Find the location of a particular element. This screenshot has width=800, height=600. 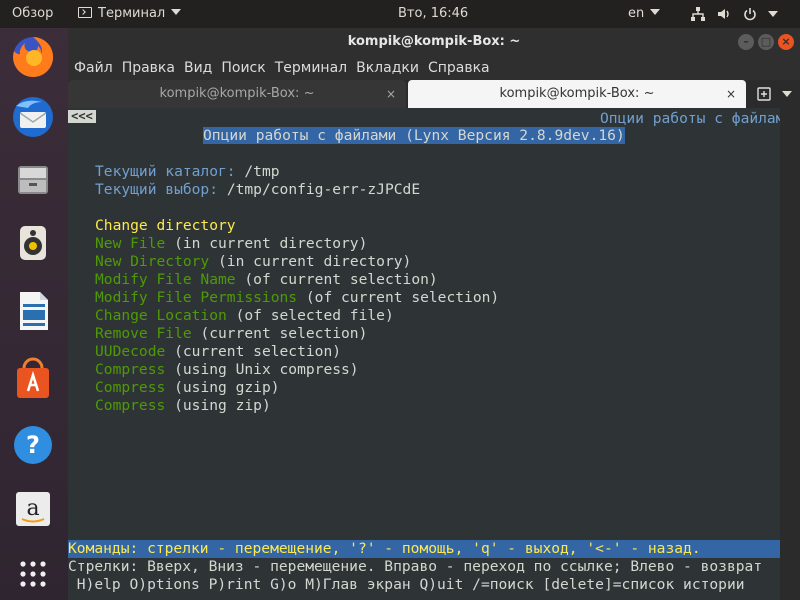

option-change-location: Change Location (of selected file) is located at coordinates (244, 316).